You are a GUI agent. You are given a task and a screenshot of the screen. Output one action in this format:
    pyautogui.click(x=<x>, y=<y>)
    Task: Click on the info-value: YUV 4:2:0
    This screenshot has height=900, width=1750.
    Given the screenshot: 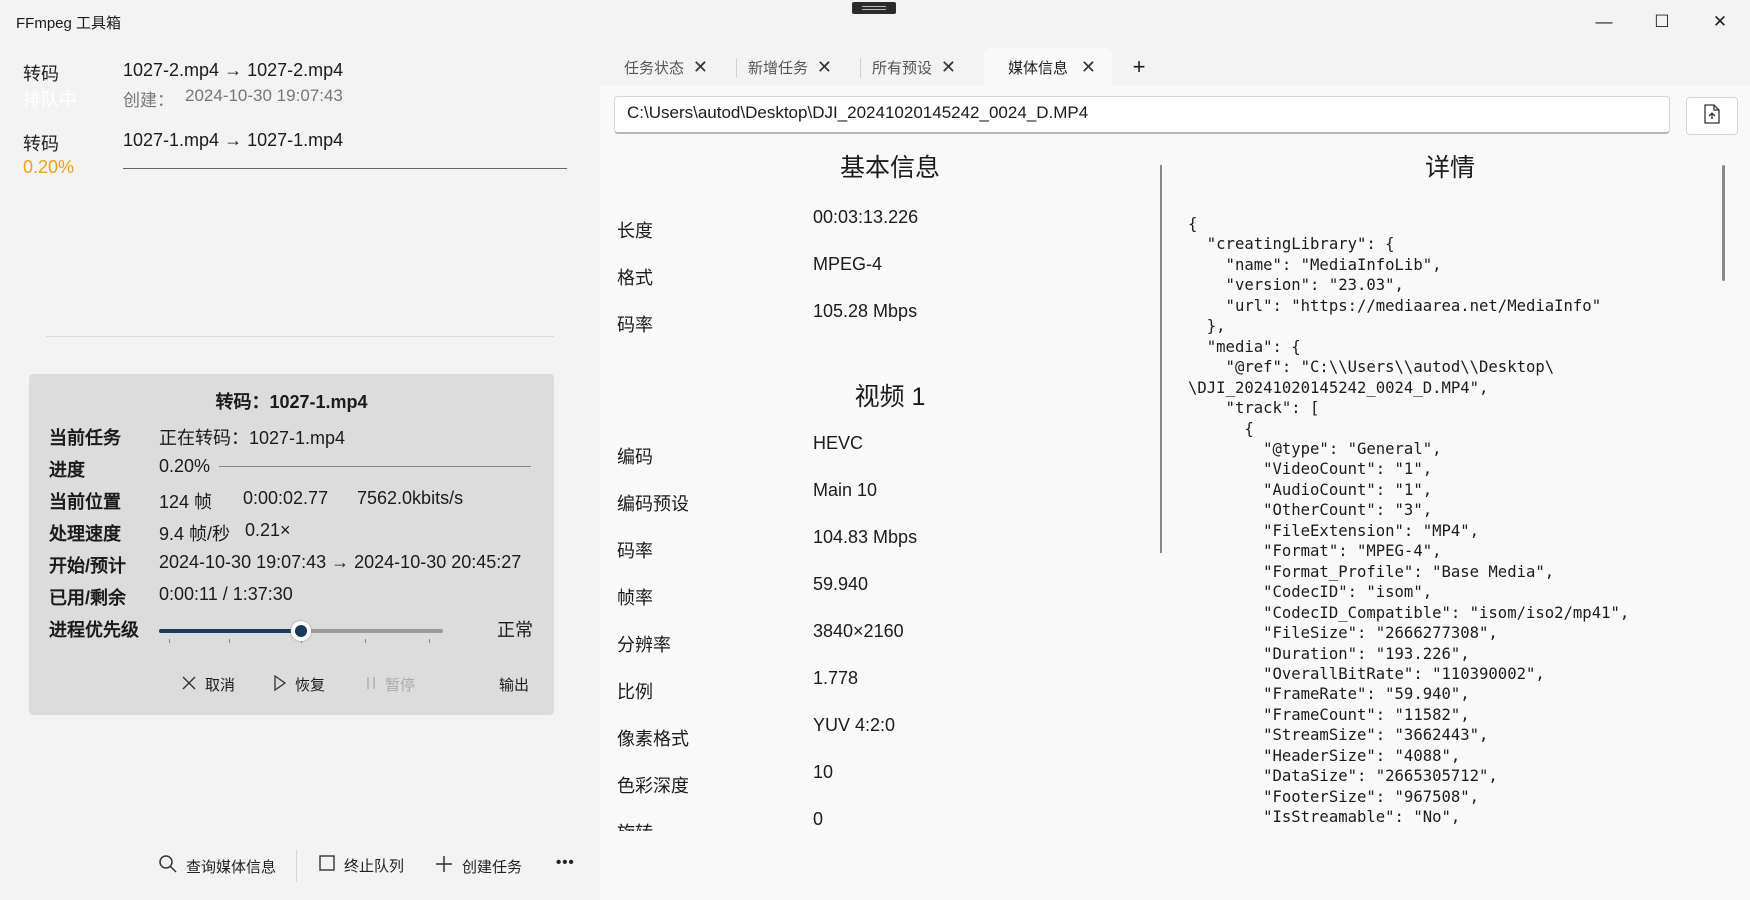 What is the action you would take?
    pyautogui.click(x=854, y=725)
    